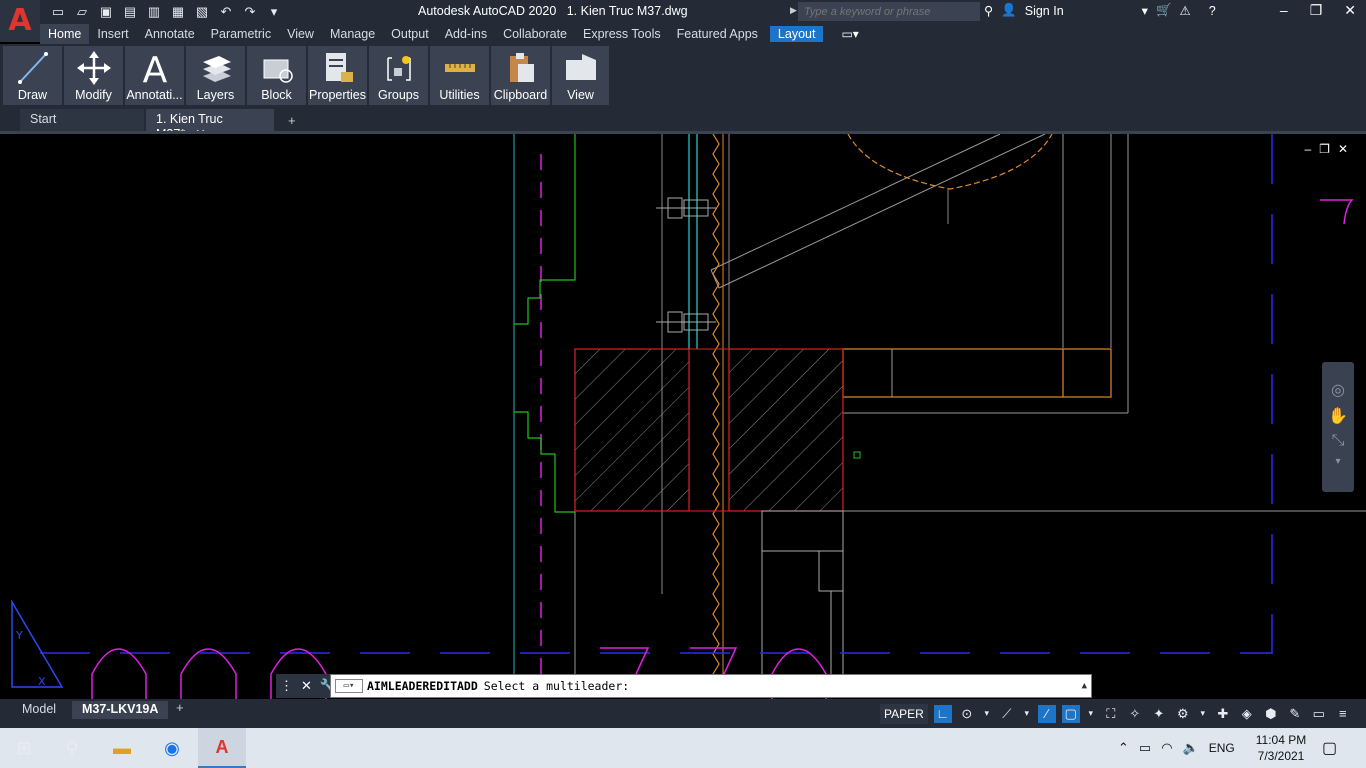 This screenshot has width=1366, height=768. I want to click on panel-draw: Draw, so click(32, 75).